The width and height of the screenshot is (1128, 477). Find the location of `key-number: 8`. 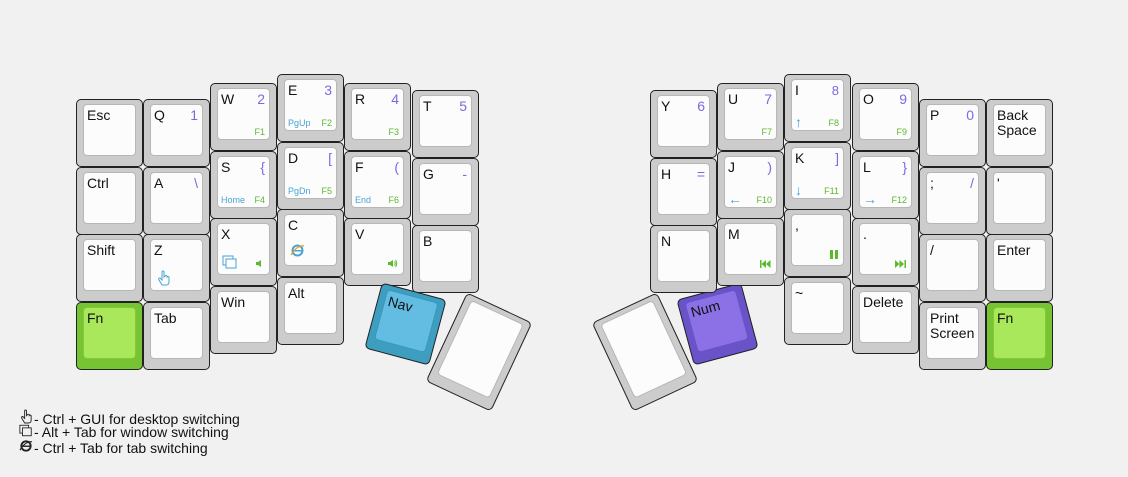

key-number: 8 is located at coordinates (835, 90).